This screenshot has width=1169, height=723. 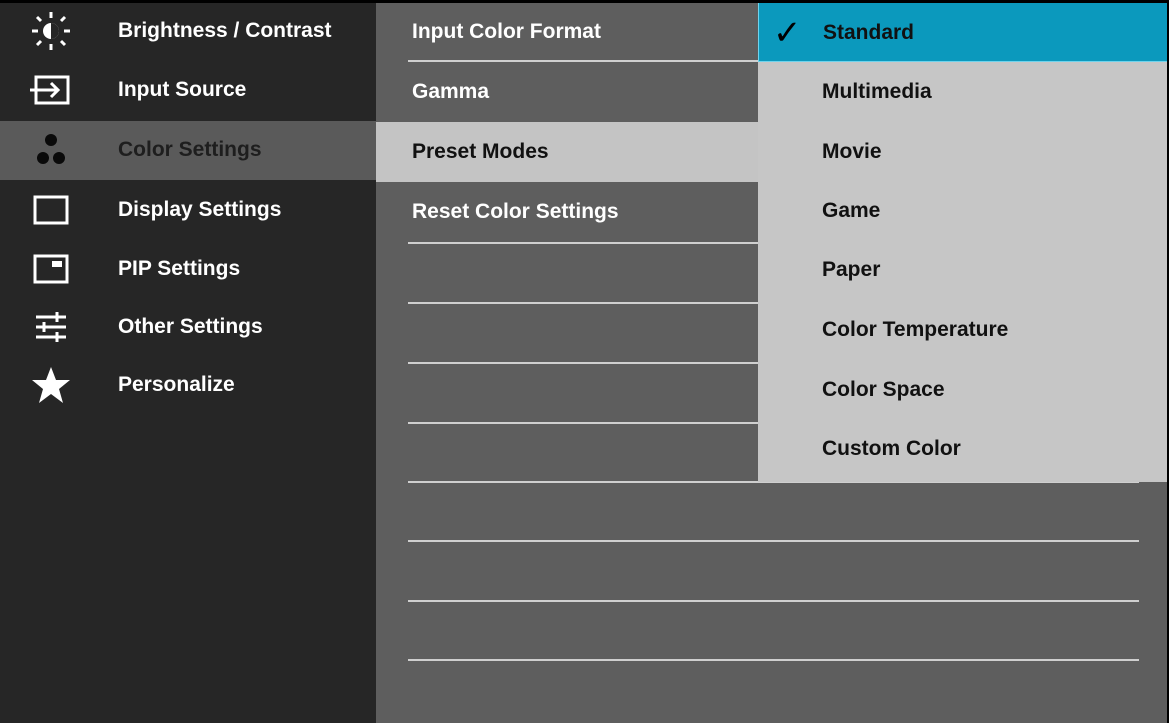 I want to click on menu-item-personalize: Personalize, so click(x=188, y=385).